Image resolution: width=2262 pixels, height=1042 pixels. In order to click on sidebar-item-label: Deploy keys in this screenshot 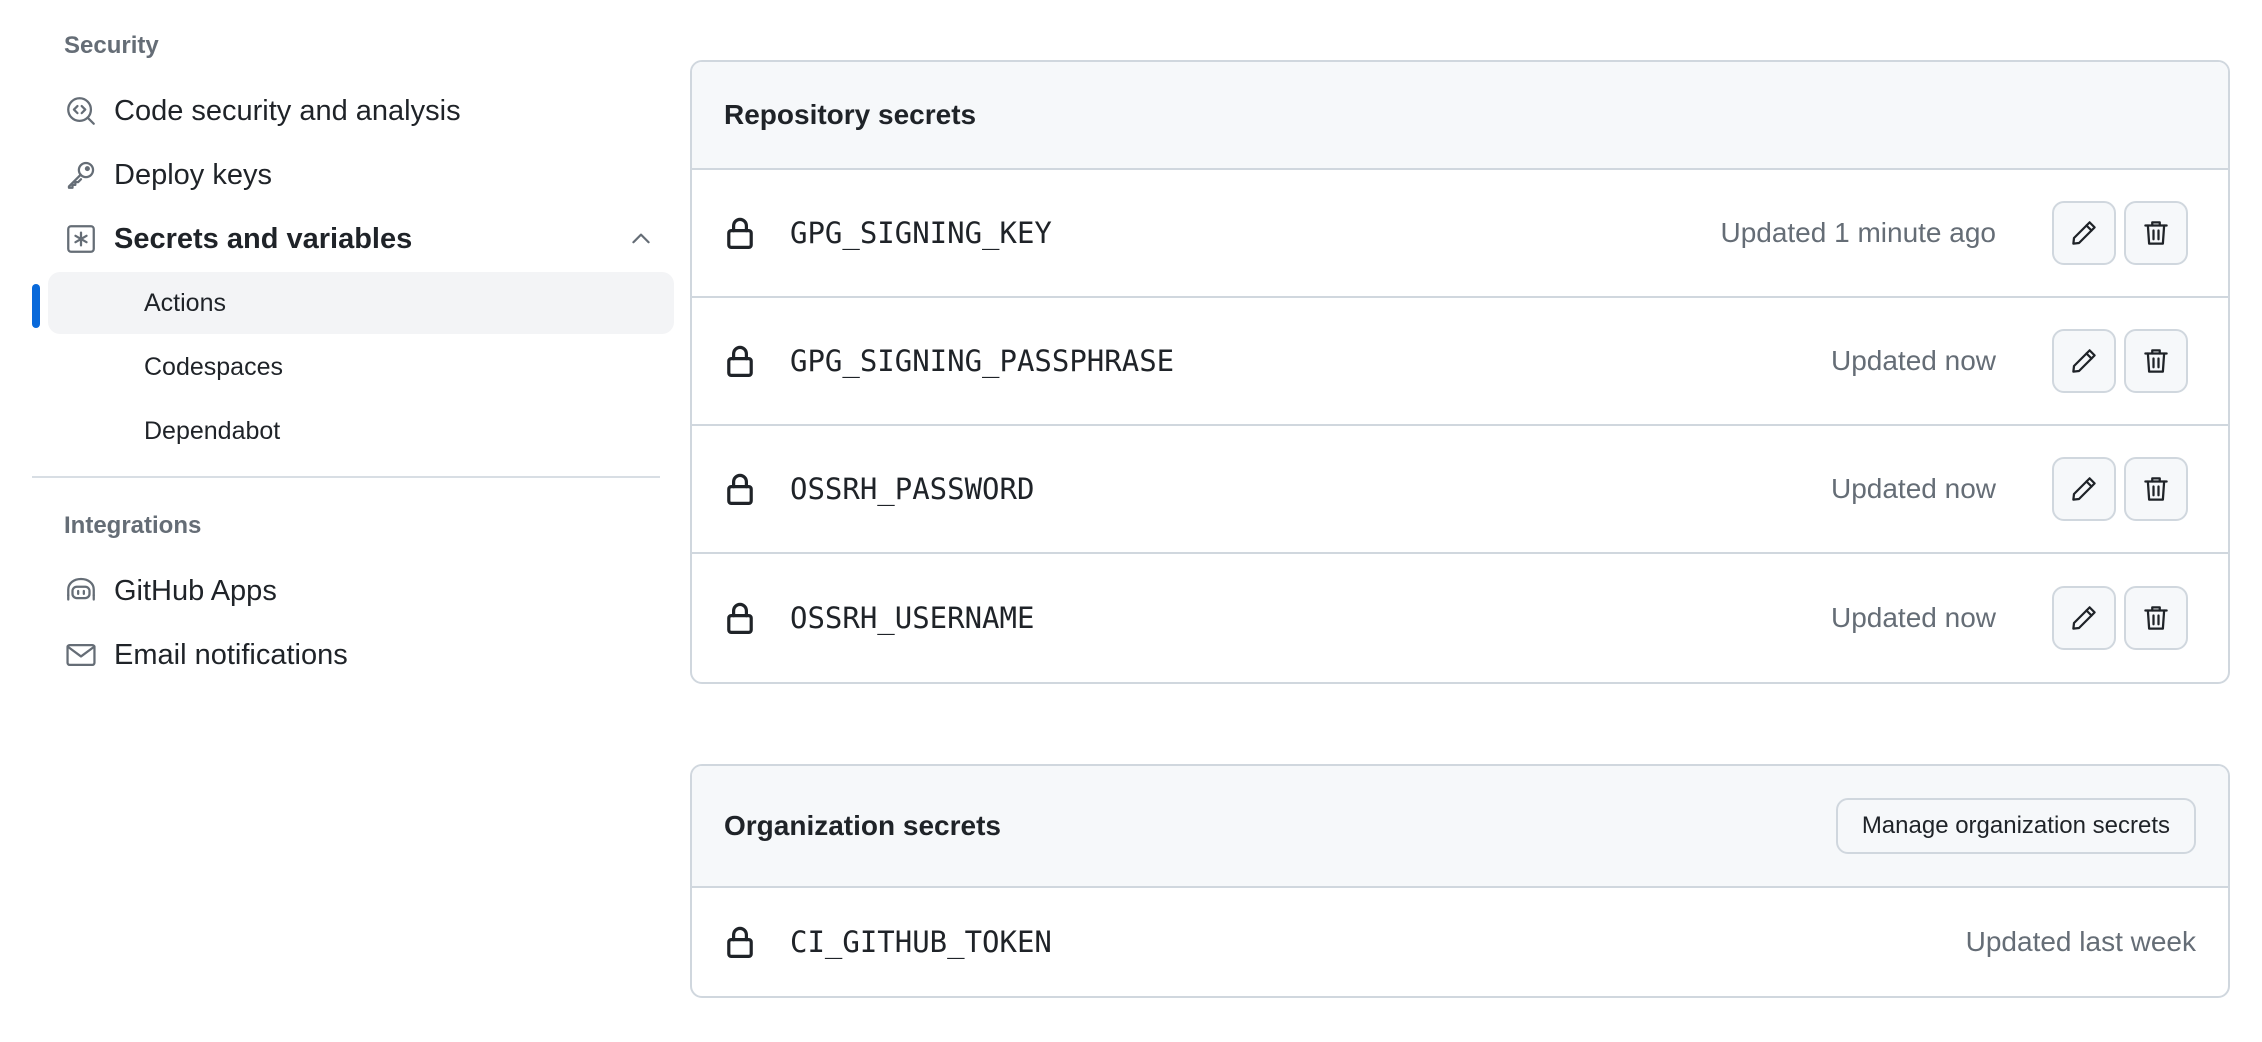, I will do `click(193, 174)`.